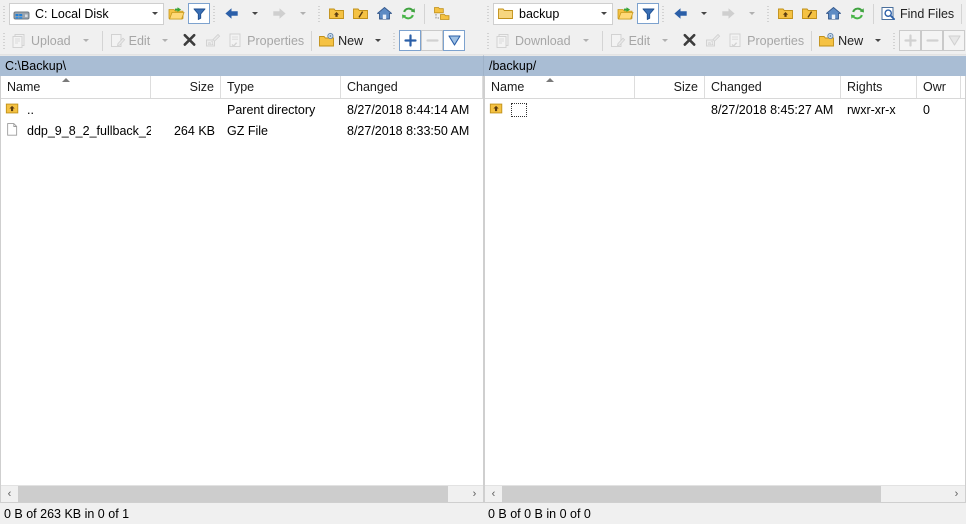  What do you see at coordinates (689, 41) in the screenshot?
I see `remote-delete-button` at bounding box center [689, 41].